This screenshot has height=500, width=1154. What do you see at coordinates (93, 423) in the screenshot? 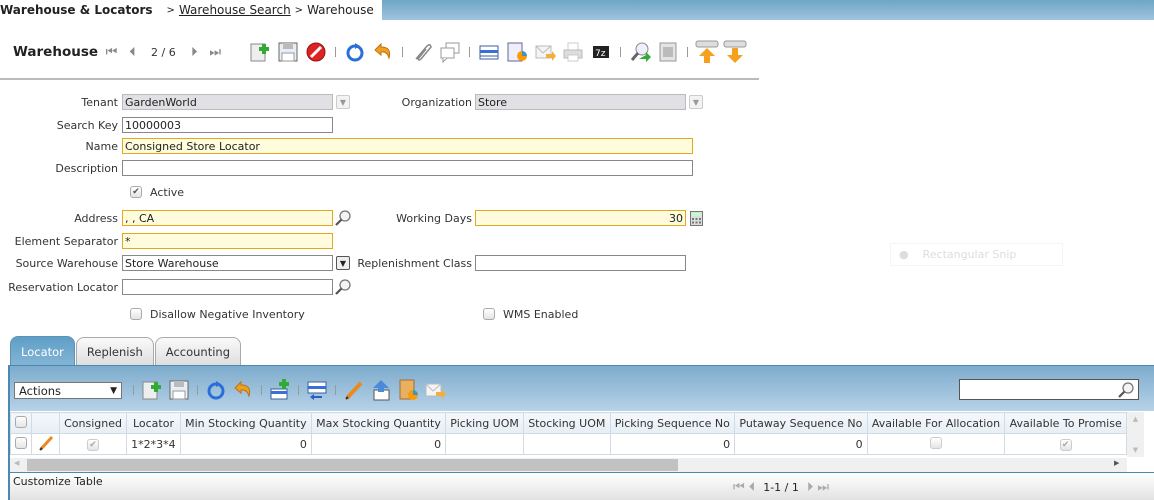
I see `column-header-consigned: Consigned` at bounding box center [93, 423].